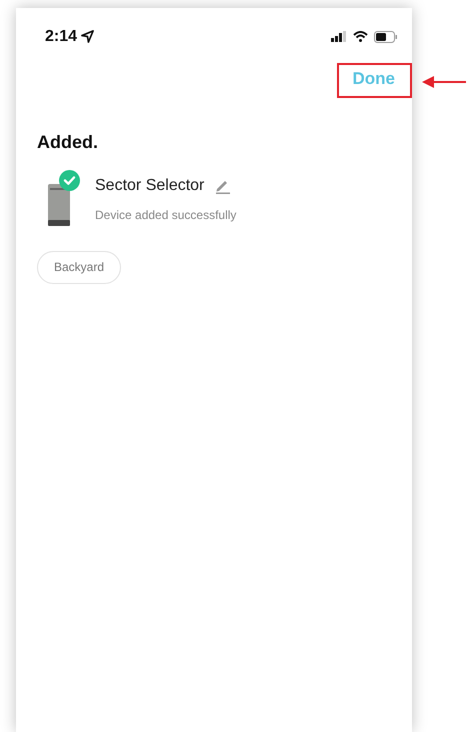  Describe the element at coordinates (360, 36) in the screenshot. I see `wifi-icon` at that location.